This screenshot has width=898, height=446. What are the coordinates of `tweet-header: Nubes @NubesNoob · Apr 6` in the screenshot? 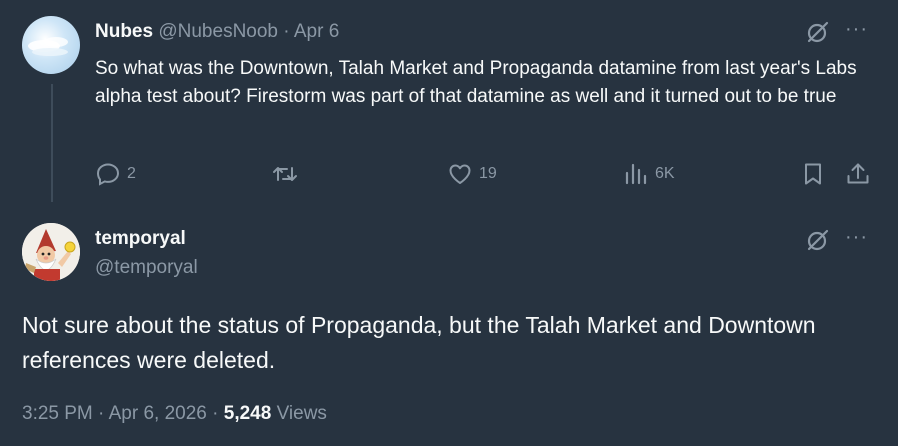 It's located at (217, 32).